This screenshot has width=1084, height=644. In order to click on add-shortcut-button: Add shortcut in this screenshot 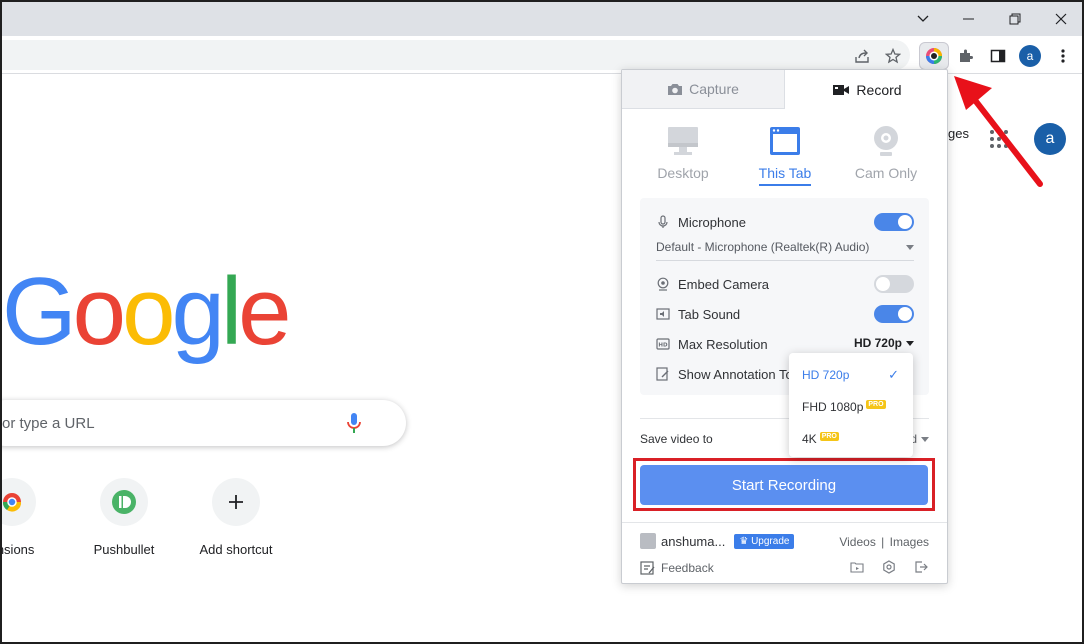, I will do `click(236, 517)`.